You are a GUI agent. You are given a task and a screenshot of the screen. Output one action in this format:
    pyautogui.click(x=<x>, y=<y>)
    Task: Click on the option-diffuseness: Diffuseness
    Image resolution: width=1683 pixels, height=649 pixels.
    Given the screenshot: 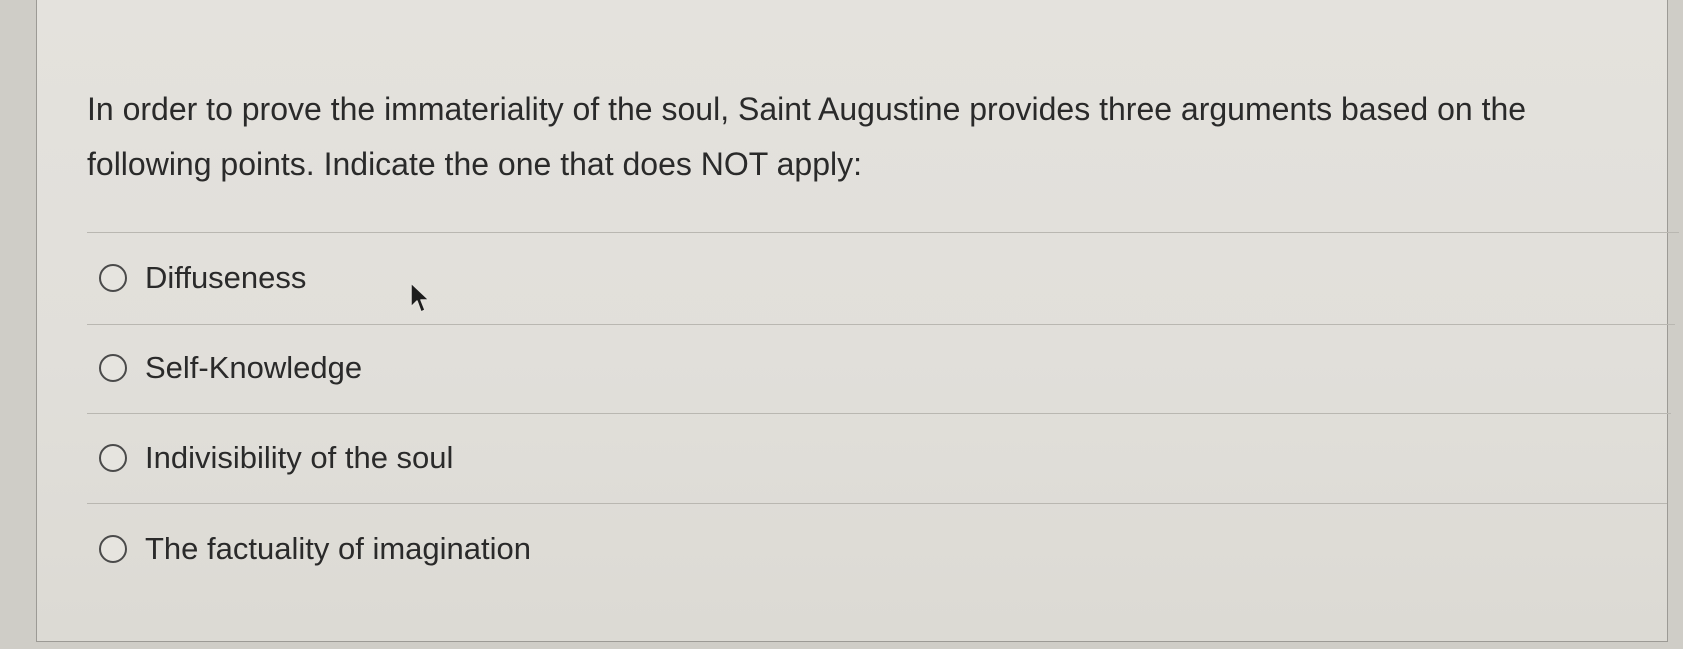 What is the action you would take?
    pyautogui.click(x=202, y=278)
    